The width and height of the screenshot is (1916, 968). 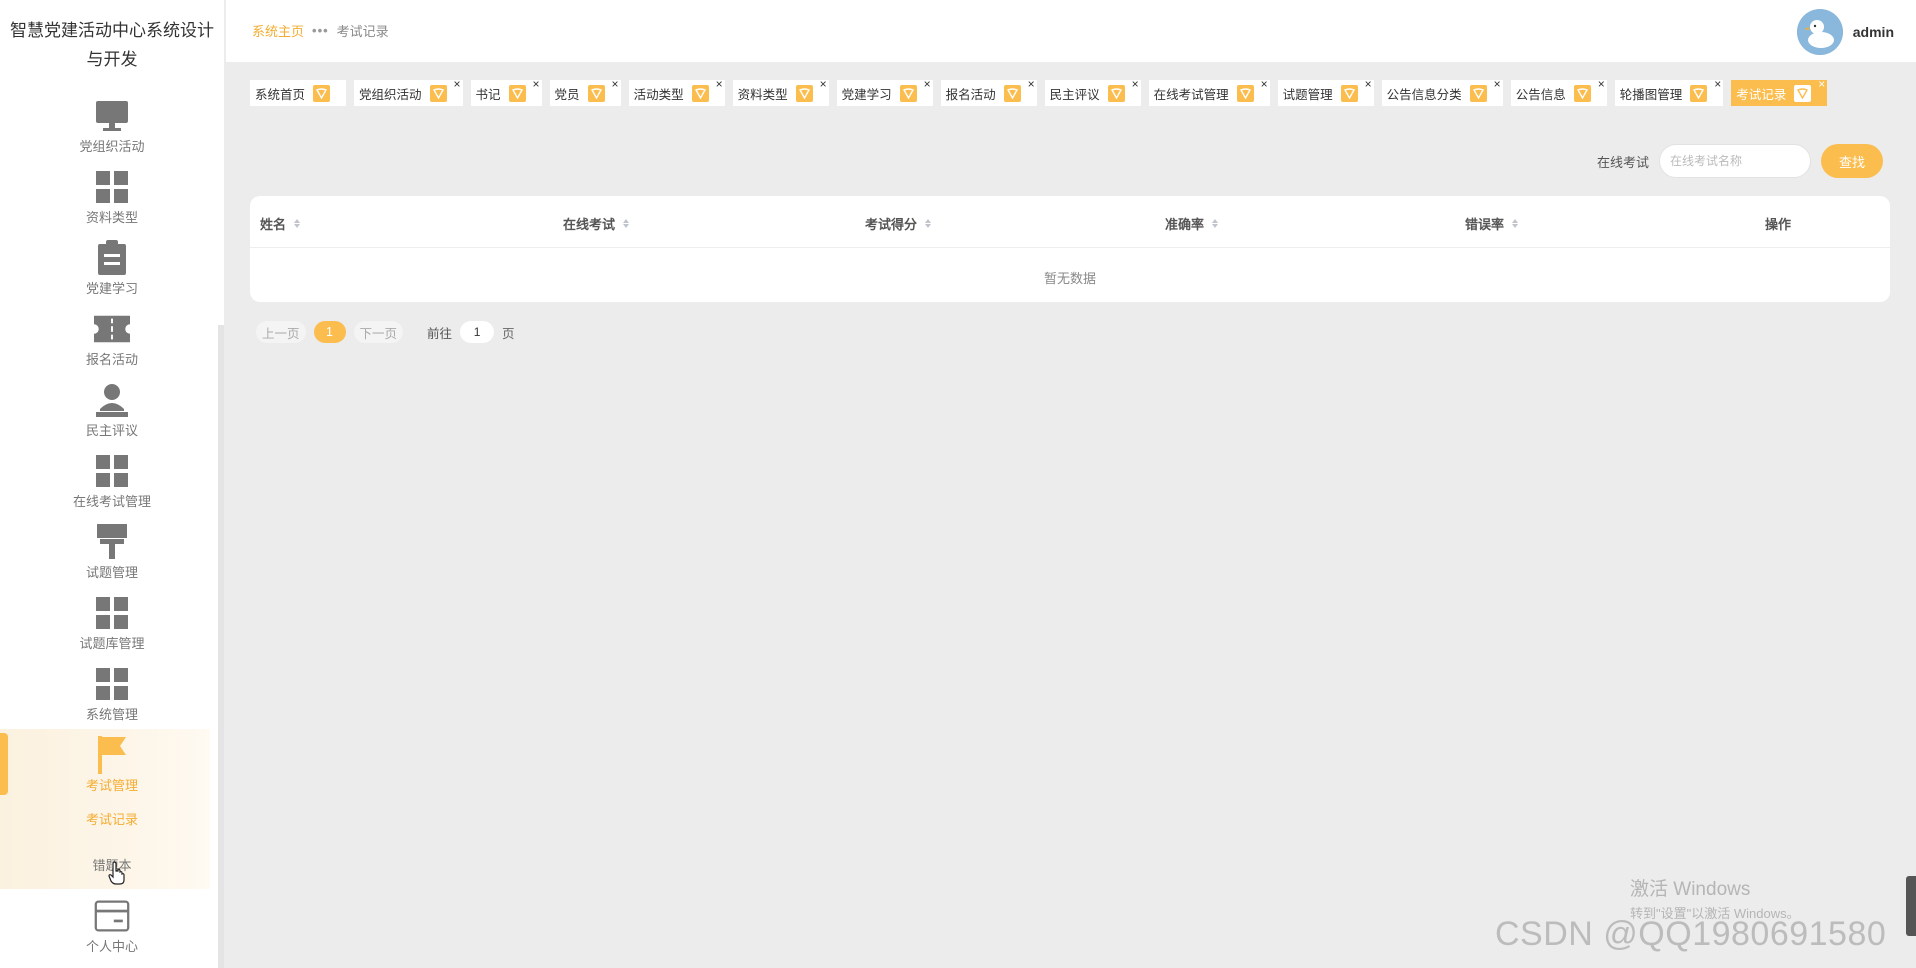 What do you see at coordinates (506, 92) in the screenshot?
I see `tab-tag: 书记 ×` at bounding box center [506, 92].